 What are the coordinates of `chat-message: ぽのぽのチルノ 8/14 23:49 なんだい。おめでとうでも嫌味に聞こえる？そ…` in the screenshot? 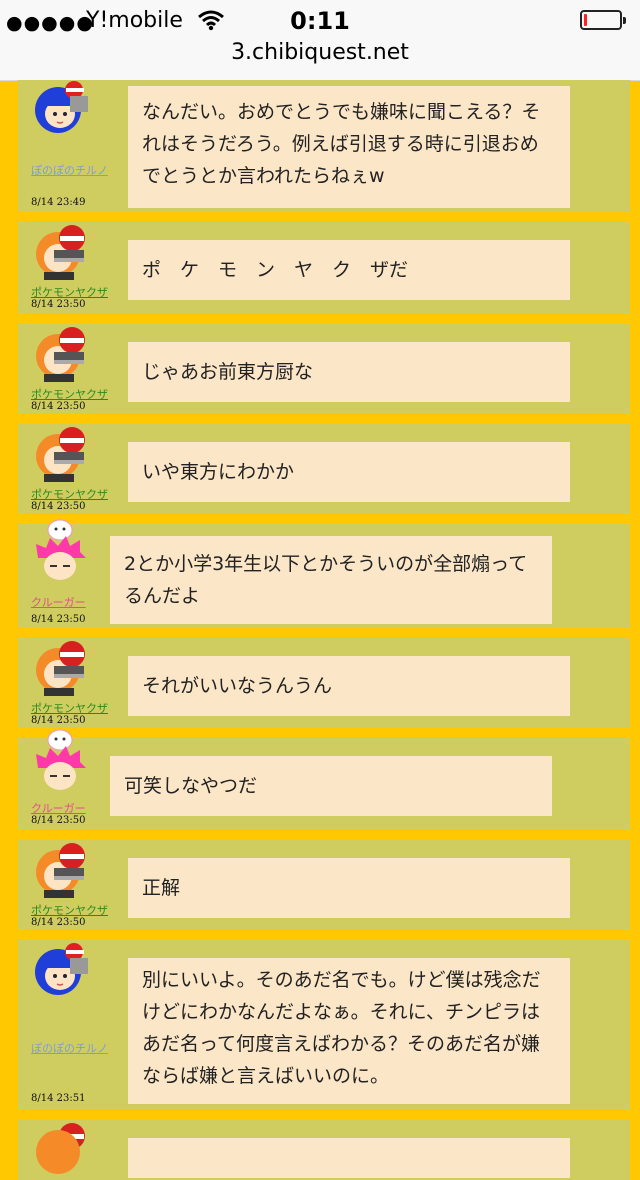 It's located at (324, 146).